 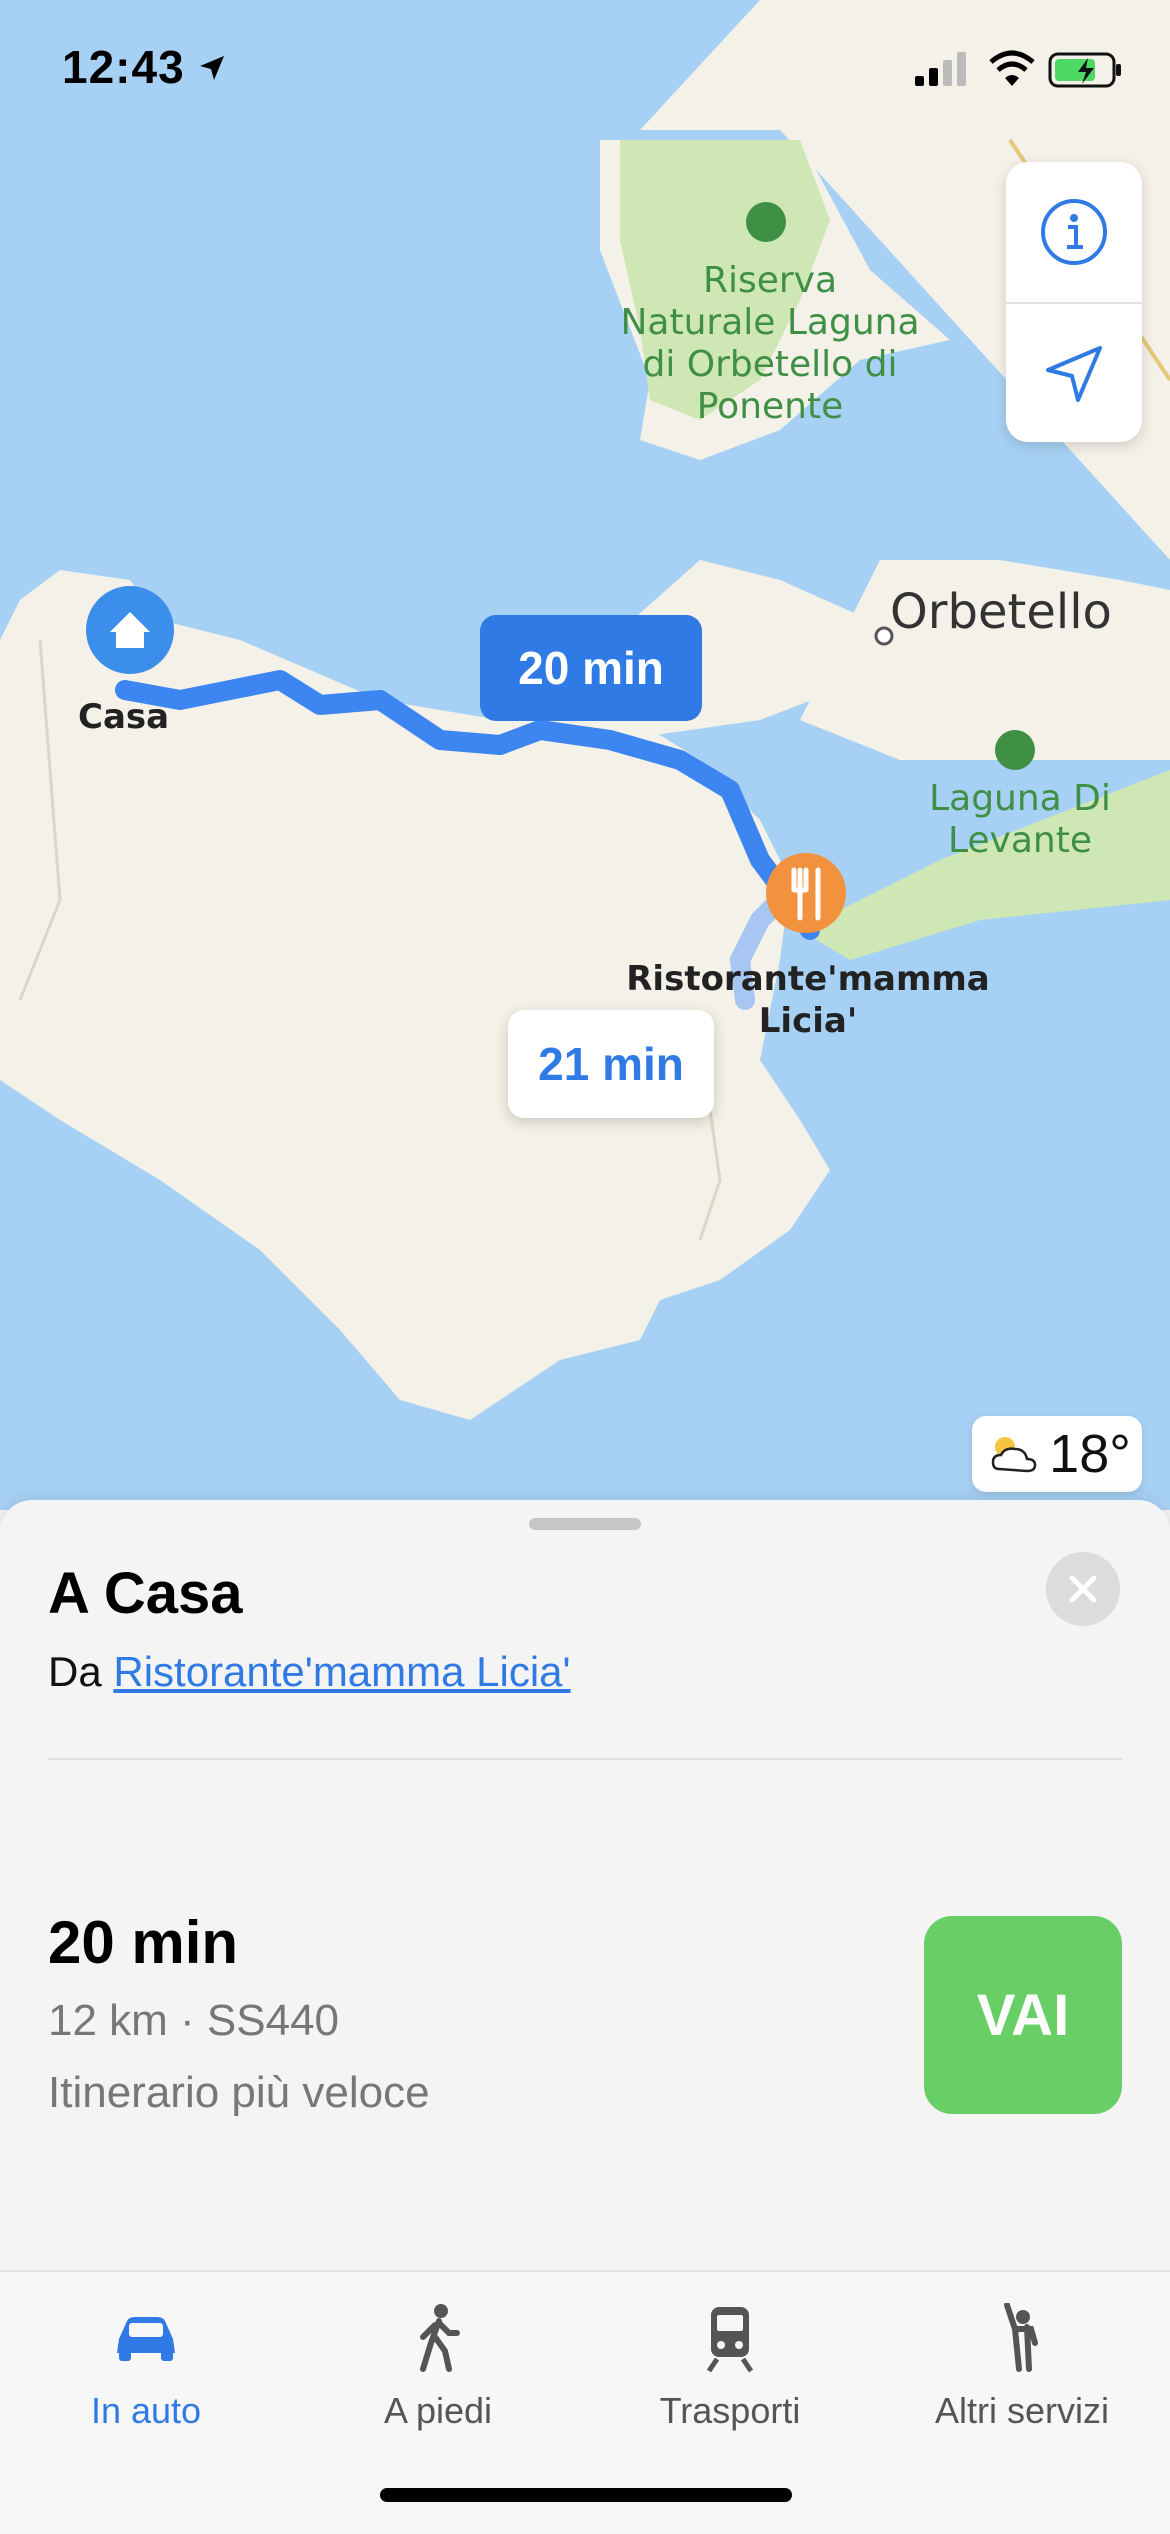 I want to click on battery-icon, so click(x=1084, y=70).